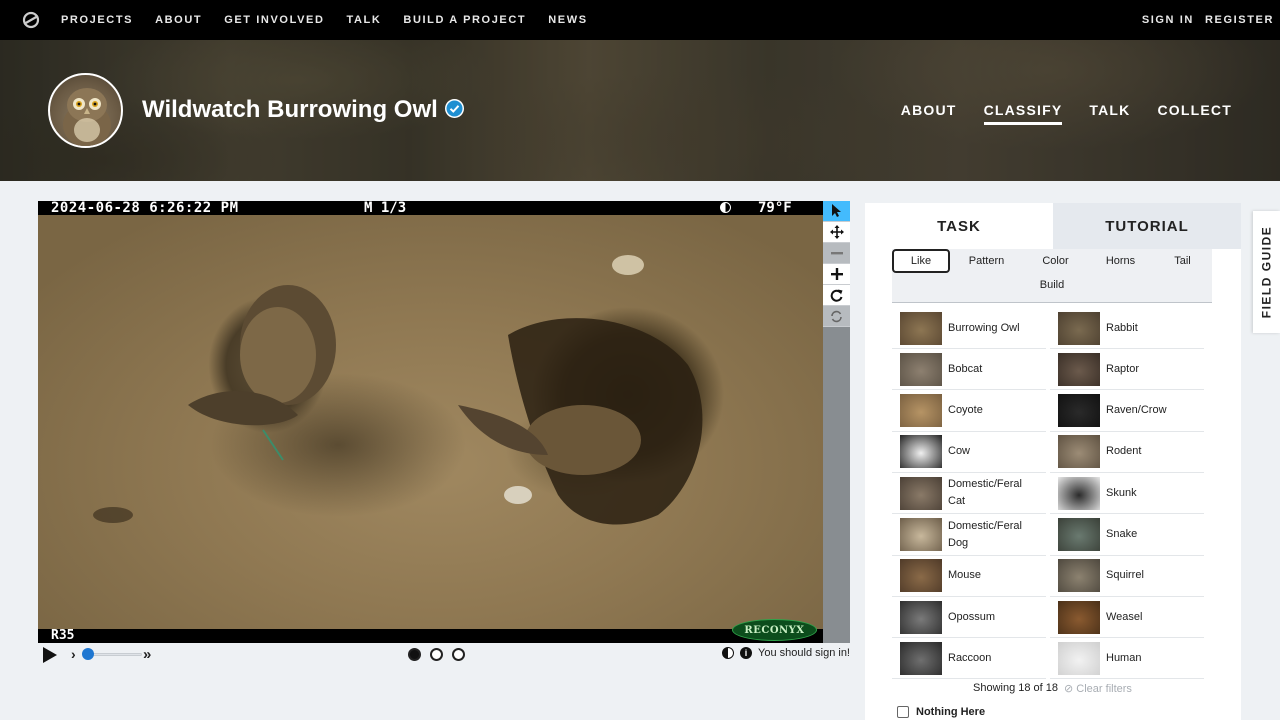  Describe the element at coordinates (1266, 272) in the screenshot. I see `field-guide-tab: FIELD GUIDE` at that location.